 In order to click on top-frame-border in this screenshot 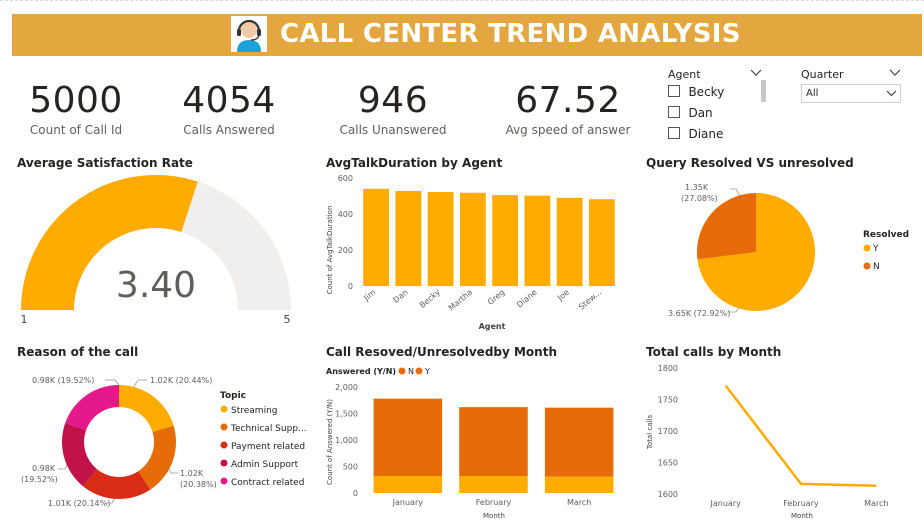, I will do `click(462, 3)`.